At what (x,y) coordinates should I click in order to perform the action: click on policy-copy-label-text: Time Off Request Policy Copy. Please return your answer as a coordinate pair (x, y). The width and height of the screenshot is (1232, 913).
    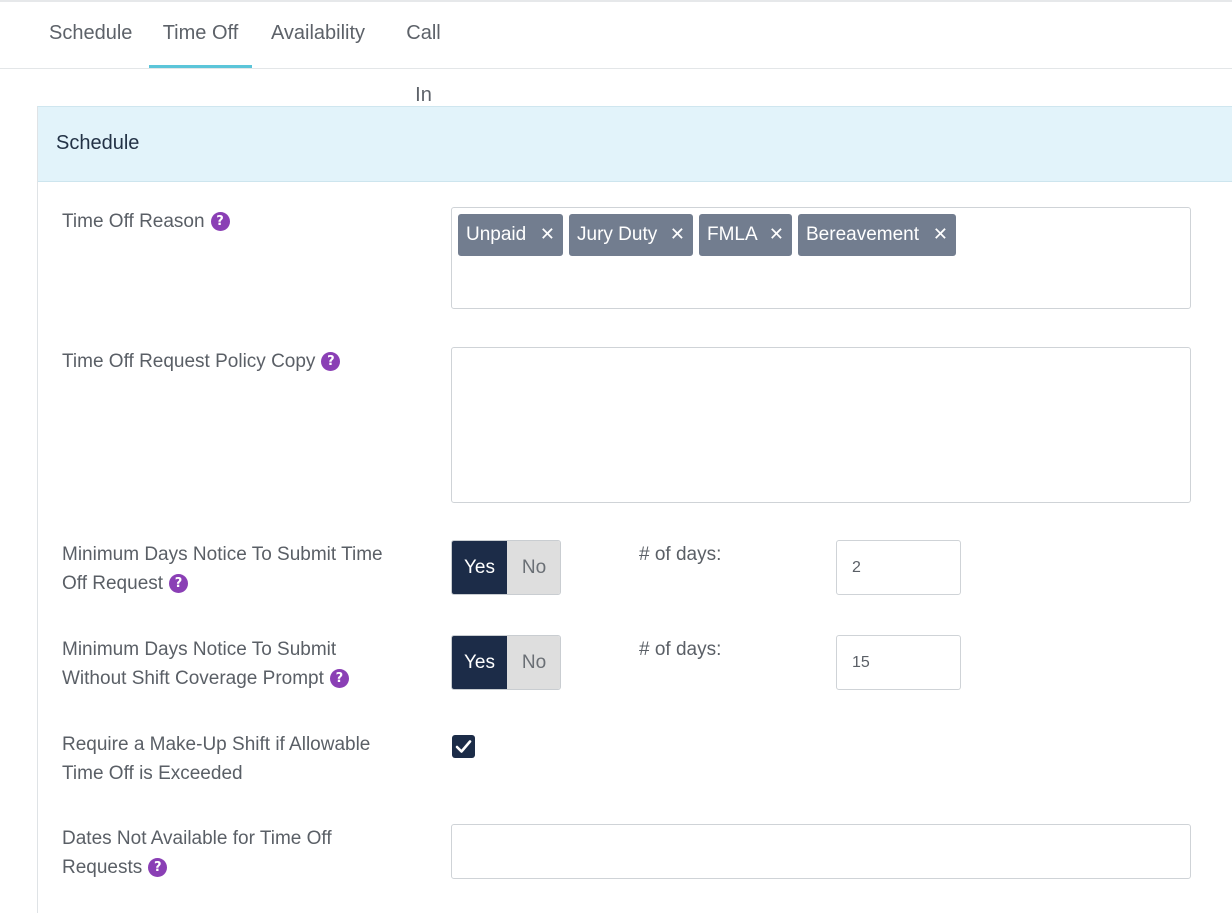
    Looking at the image, I should click on (189, 361).